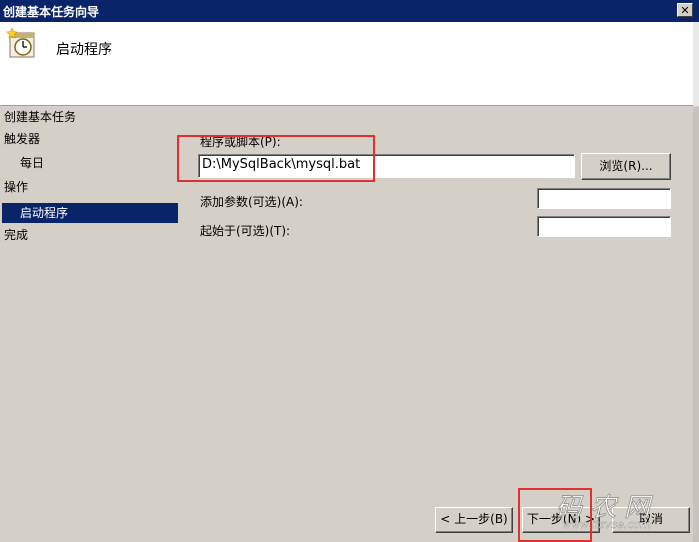  I want to click on header-edge, so click(696, 64).